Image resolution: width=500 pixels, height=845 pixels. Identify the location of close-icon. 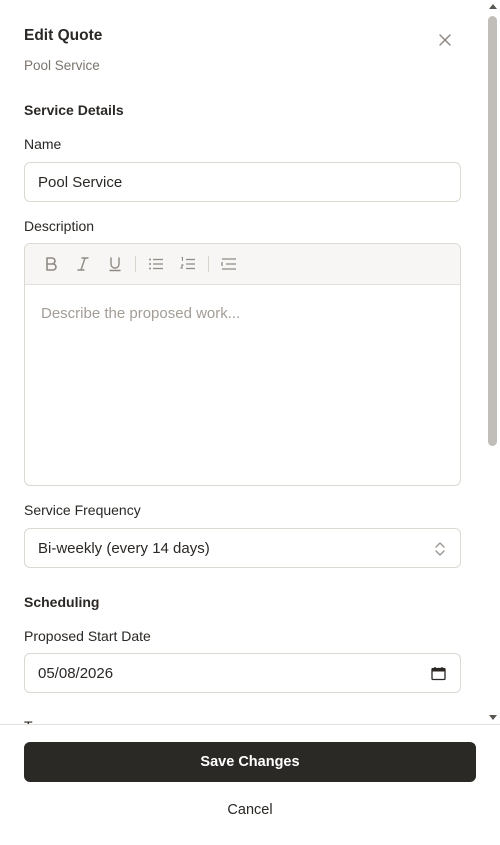
(445, 40).